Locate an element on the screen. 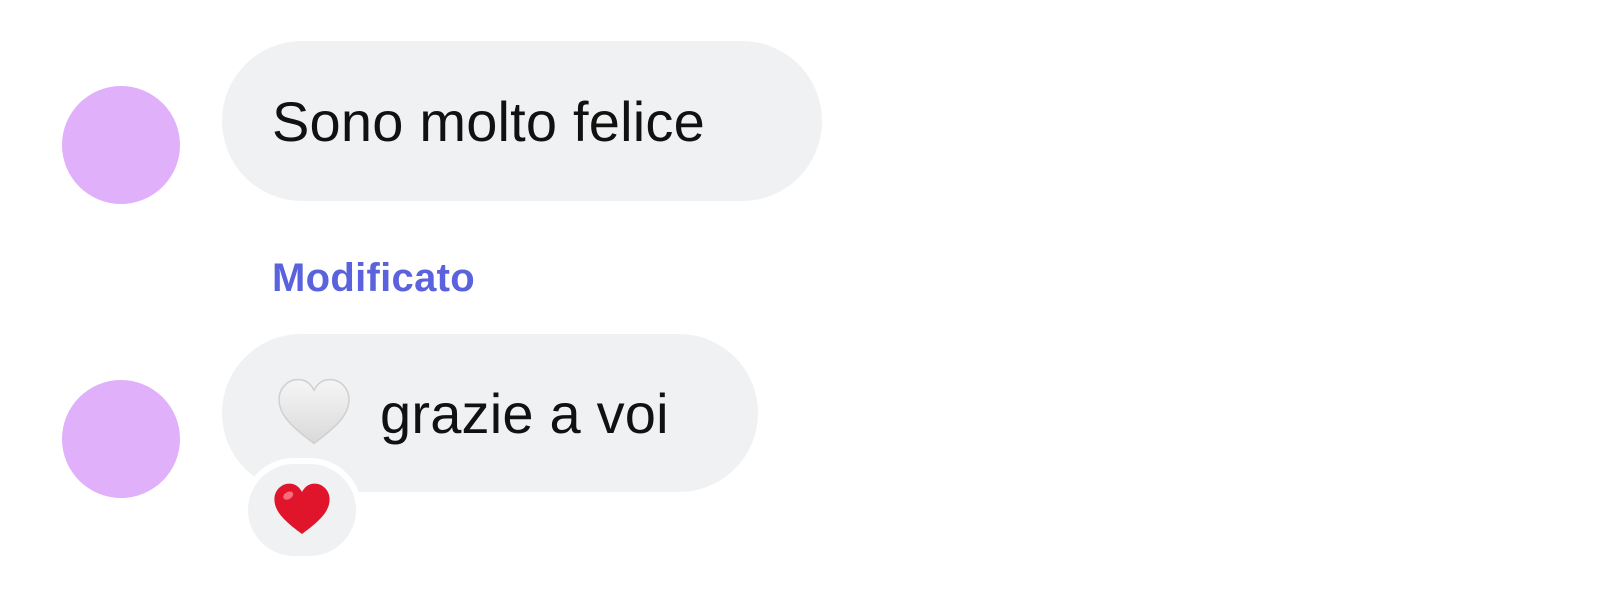 The image size is (1600, 606). message-text: grazie a voi is located at coordinates (524, 413).